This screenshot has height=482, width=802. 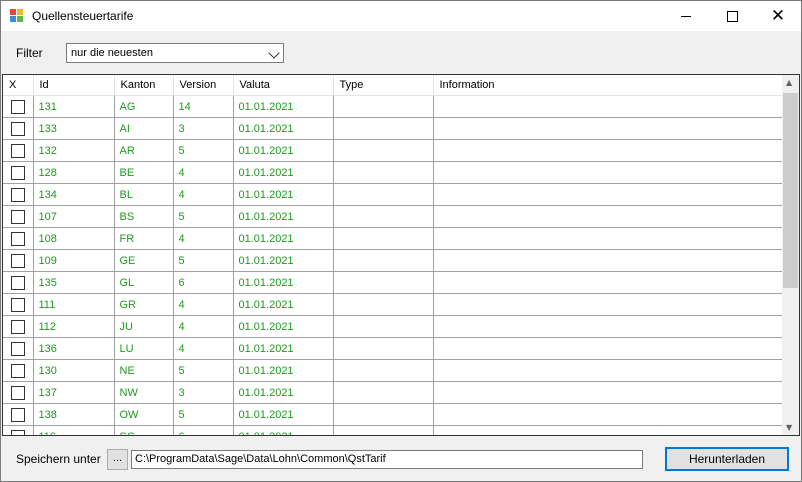 What do you see at coordinates (394, 304) in the screenshot?
I see `table-row: 111 GR 4 01.01.2021` at bounding box center [394, 304].